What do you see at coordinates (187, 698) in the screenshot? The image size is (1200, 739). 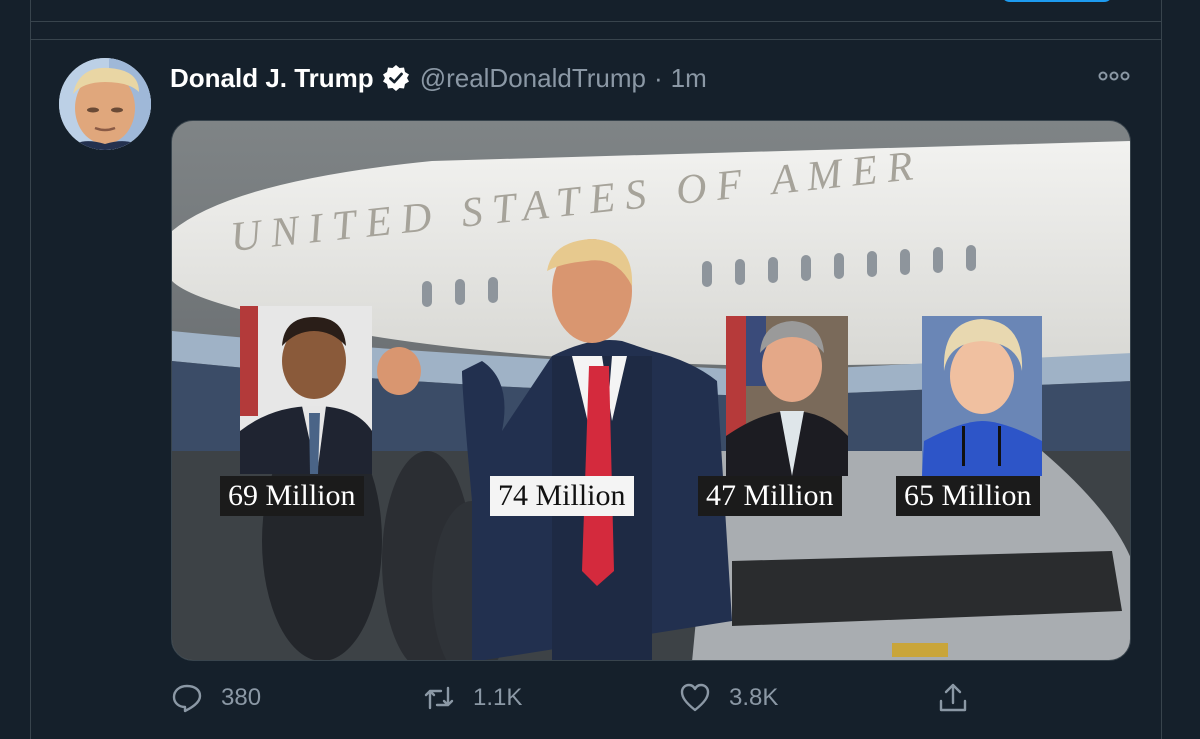 I see `reply-icon` at bounding box center [187, 698].